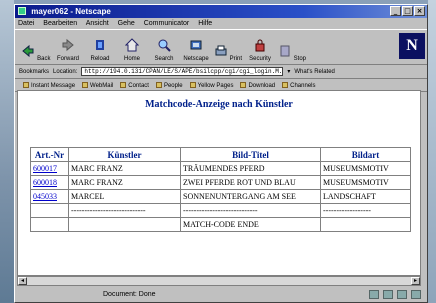 Image resolution: width=436 pixels, height=303 pixels. Describe the element at coordinates (124, 154) in the screenshot. I see `column-header-kuenstler: Künstler` at that location.